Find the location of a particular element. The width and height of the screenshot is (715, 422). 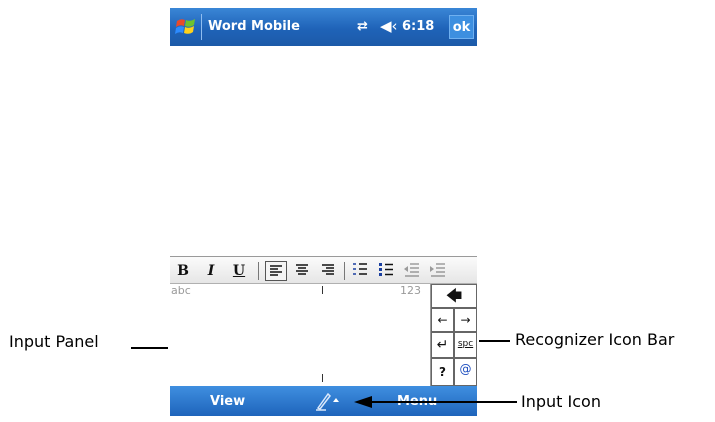

windows-flag-icon is located at coordinates (186, 27).